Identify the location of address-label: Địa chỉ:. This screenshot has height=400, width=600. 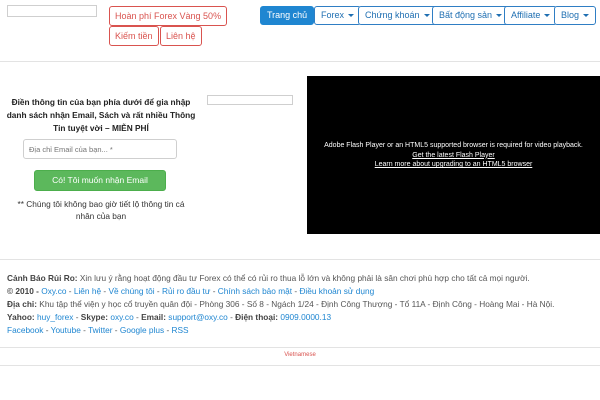
(22, 304).